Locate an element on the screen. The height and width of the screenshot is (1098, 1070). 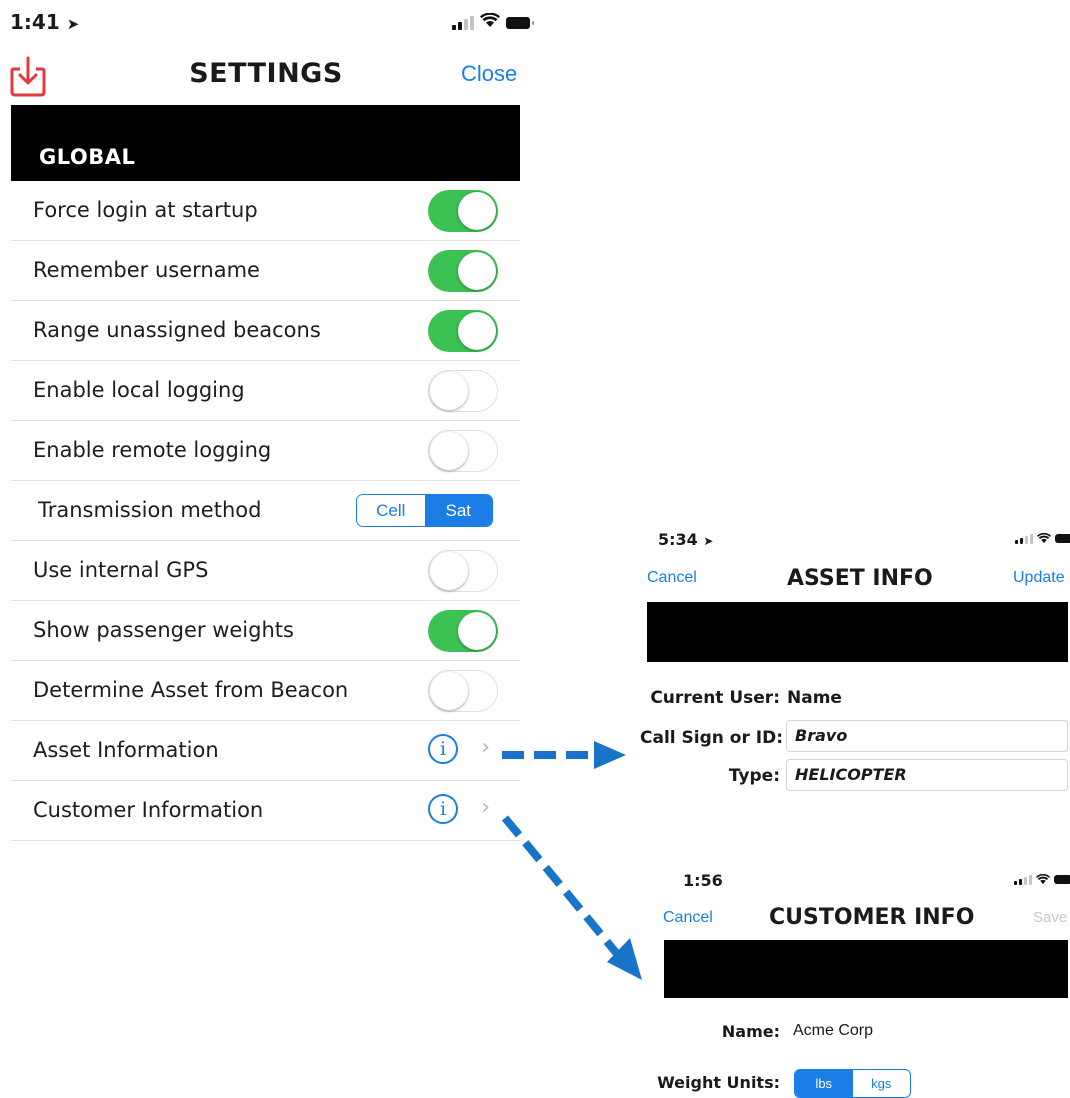
customer-name-value: Acme Corp is located at coordinates (833, 1030).